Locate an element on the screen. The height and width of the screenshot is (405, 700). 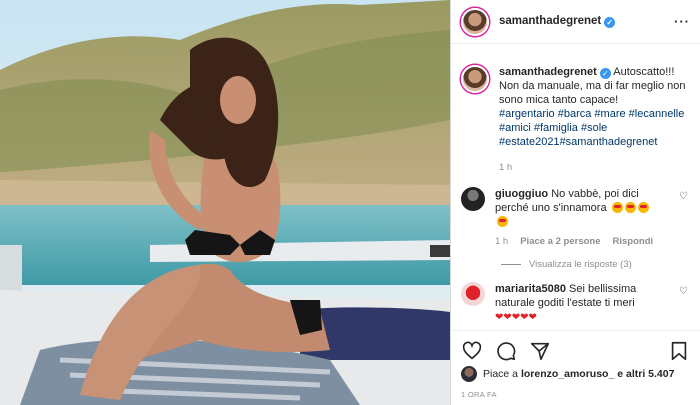
reply-button: Rispondi is located at coordinates (633, 242).